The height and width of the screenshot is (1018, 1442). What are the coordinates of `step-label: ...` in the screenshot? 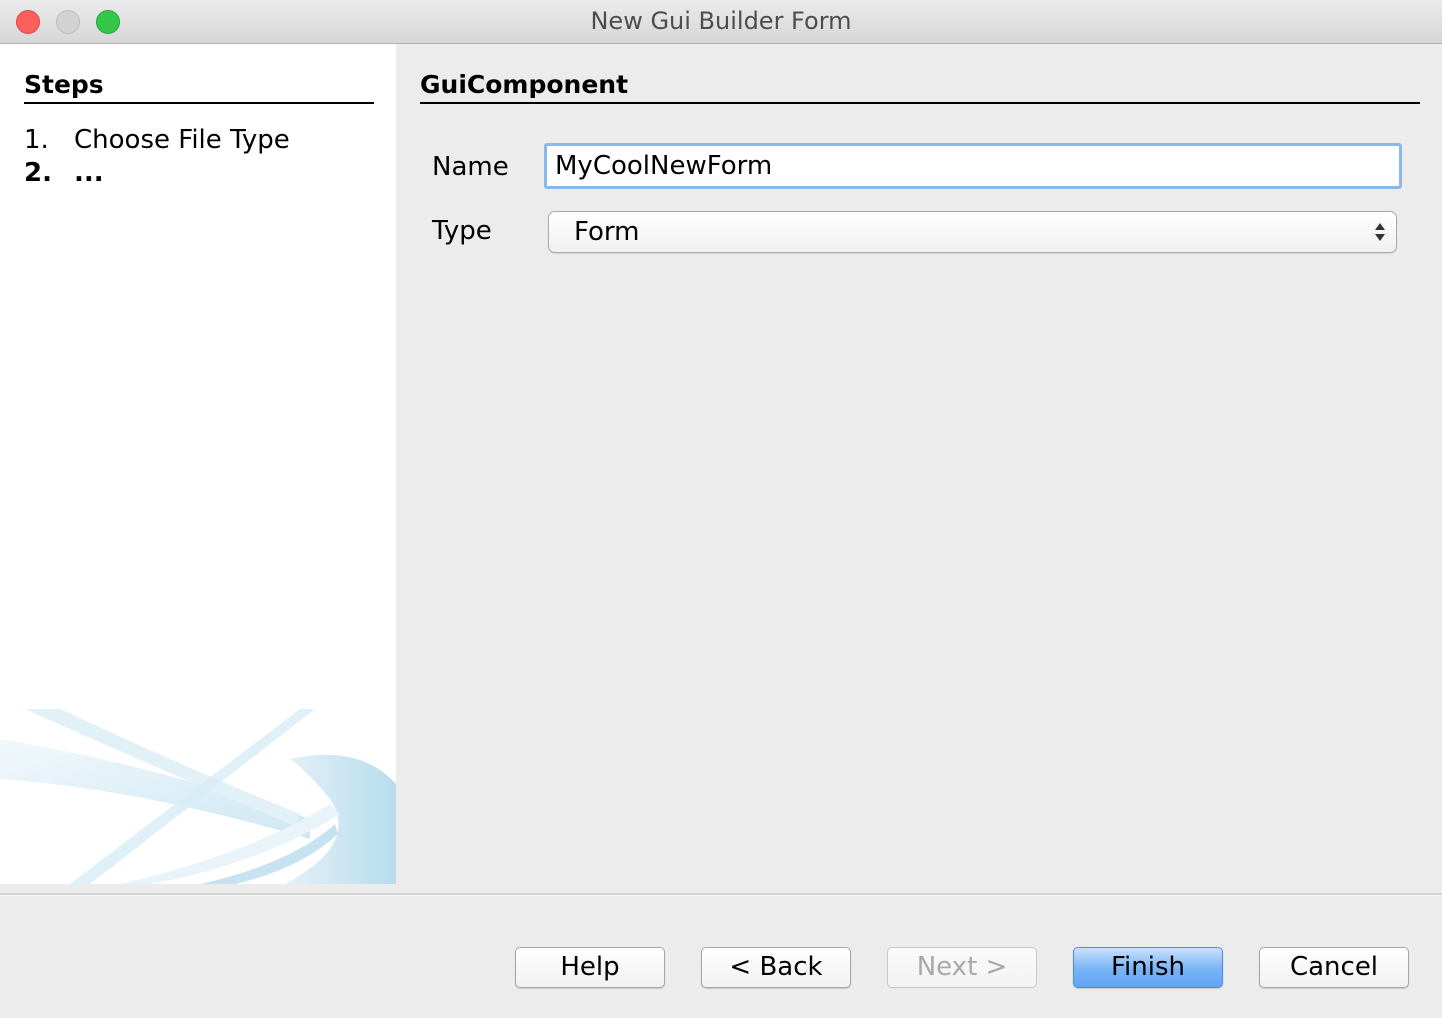 It's located at (89, 173).